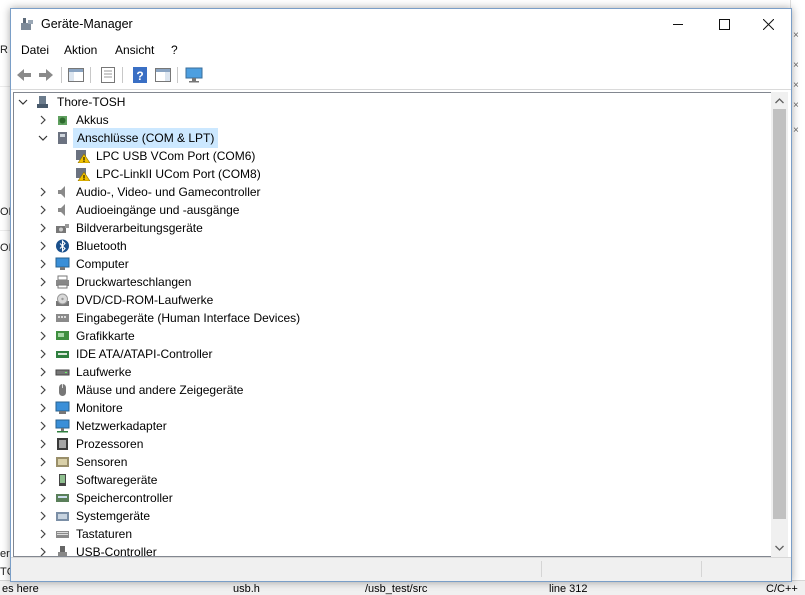 The width and height of the screenshot is (805, 595). Describe the element at coordinates (394, 156) in the screenshot. I see `tree-device-row: LPC USB VCom Port (COM6)` at that location.